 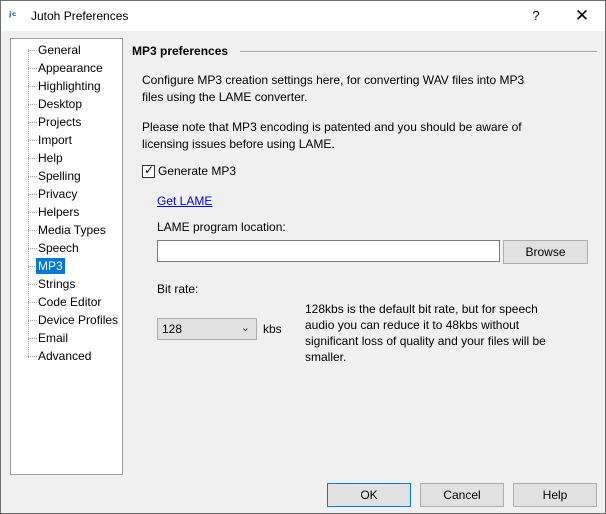 I want to click on bit-rate-unit: kbs, so click(x=272, y=329).